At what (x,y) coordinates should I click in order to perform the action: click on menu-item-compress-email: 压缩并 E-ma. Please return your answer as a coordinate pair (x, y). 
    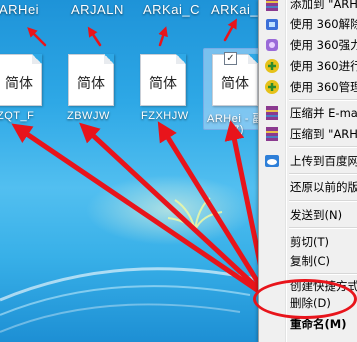
    Looking at the image, I should click on (308, 113).